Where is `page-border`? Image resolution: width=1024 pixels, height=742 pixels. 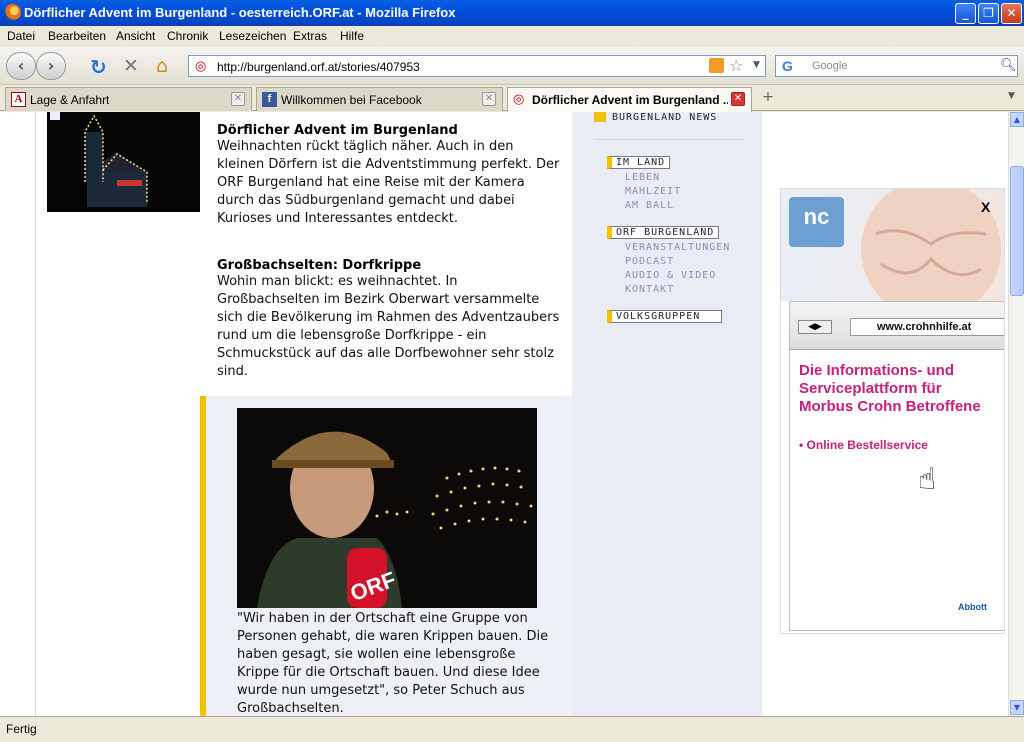
page-border is located at coordinates (35, 414).